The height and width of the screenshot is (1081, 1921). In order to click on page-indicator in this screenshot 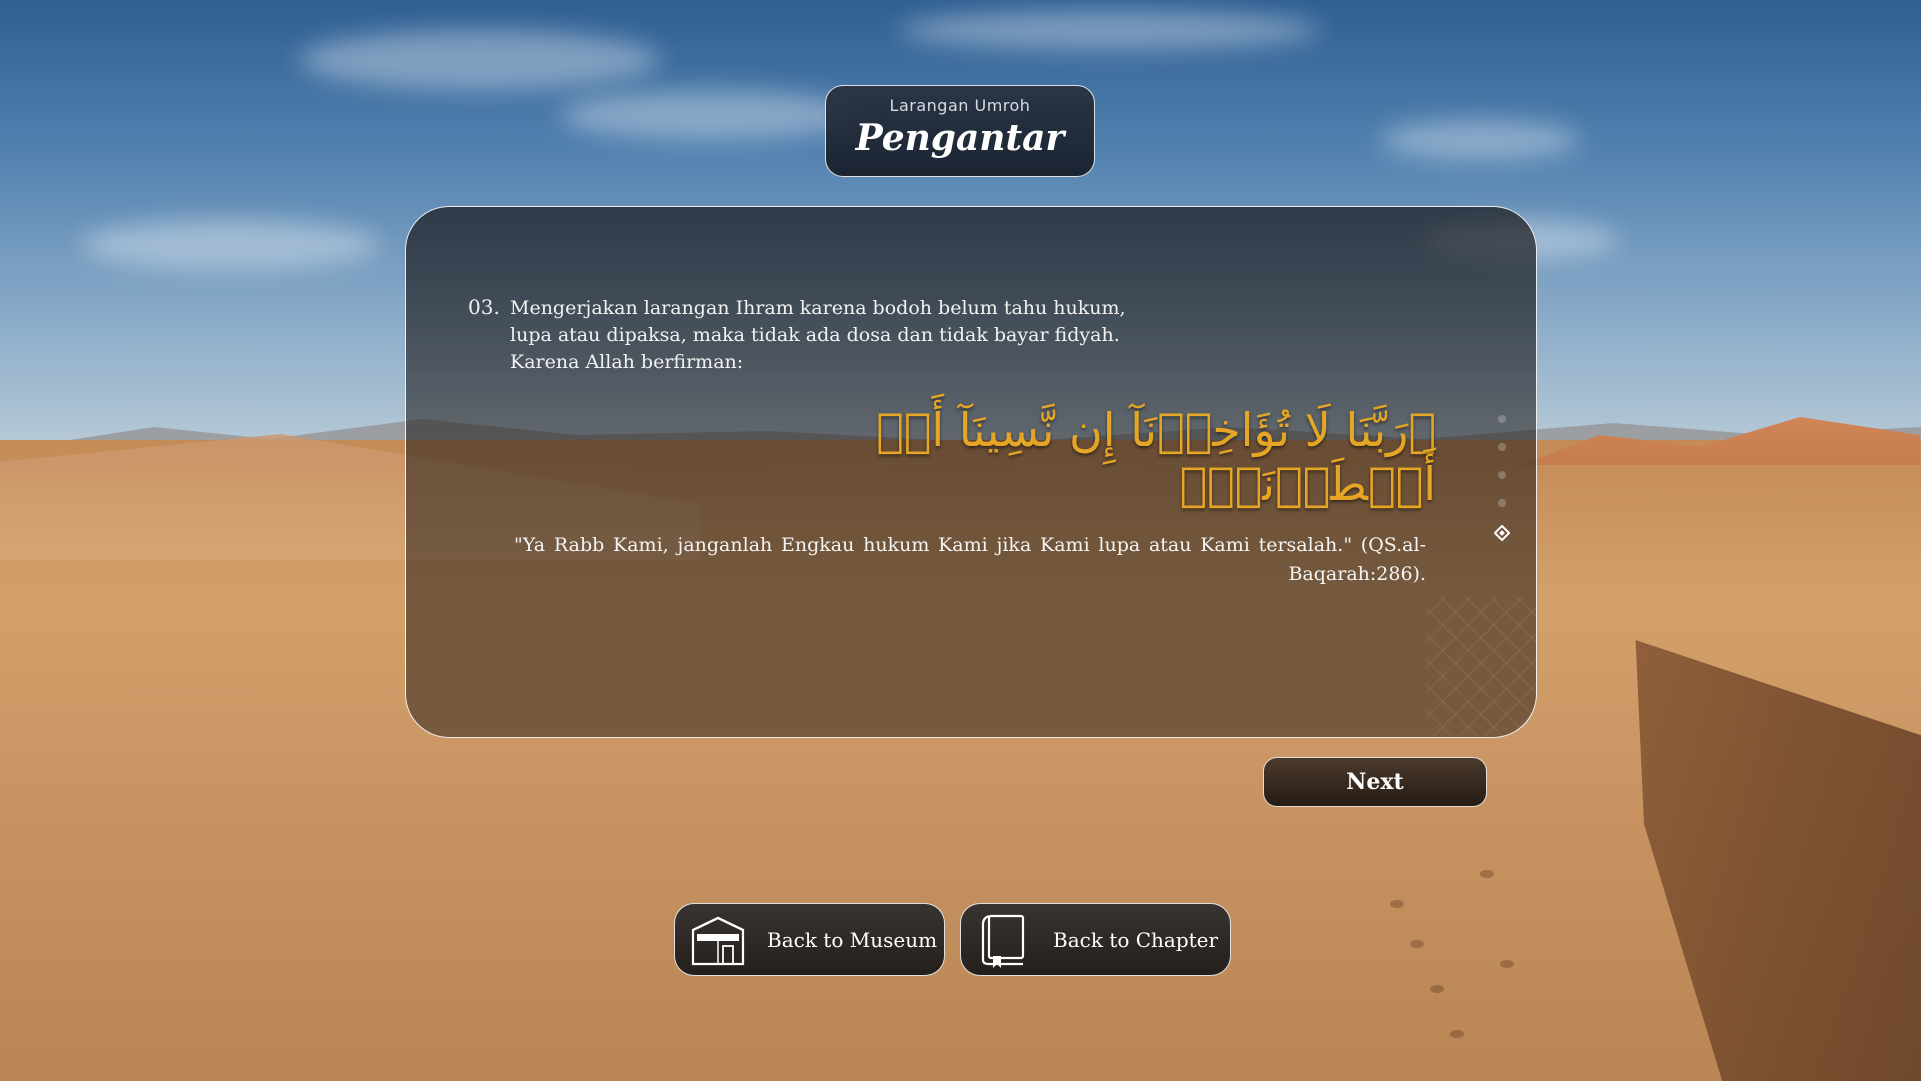, I will do `click(1502, 487)`.